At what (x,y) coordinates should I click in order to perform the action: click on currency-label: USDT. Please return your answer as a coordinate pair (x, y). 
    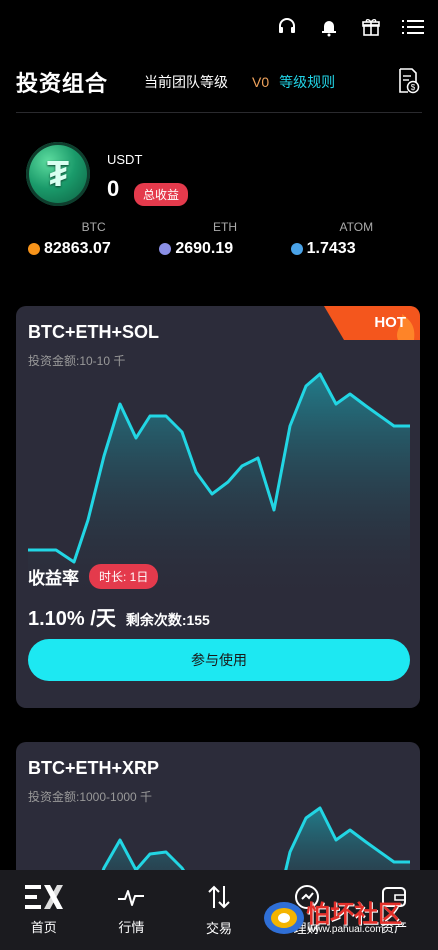
    Looking at the image, I should click on (125, 159).